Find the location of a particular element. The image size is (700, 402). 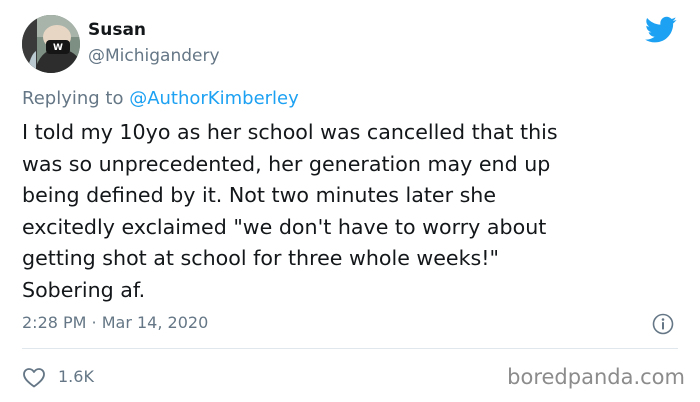

avatar: W is located at coordinates (51, 44).